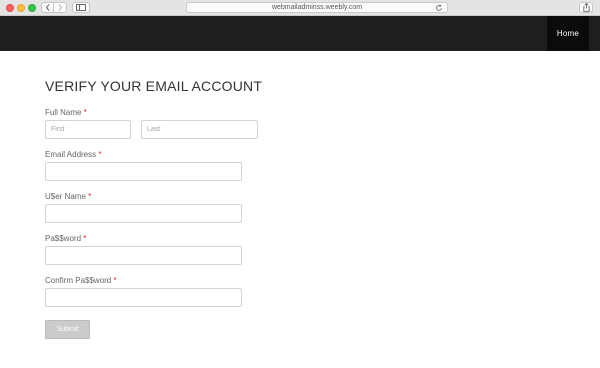 This screenshot has width=600, height=368. What do you see at coordinates (10, 8) in the screenshot?
I see `close-window-button` at bounding box center [10, 8].